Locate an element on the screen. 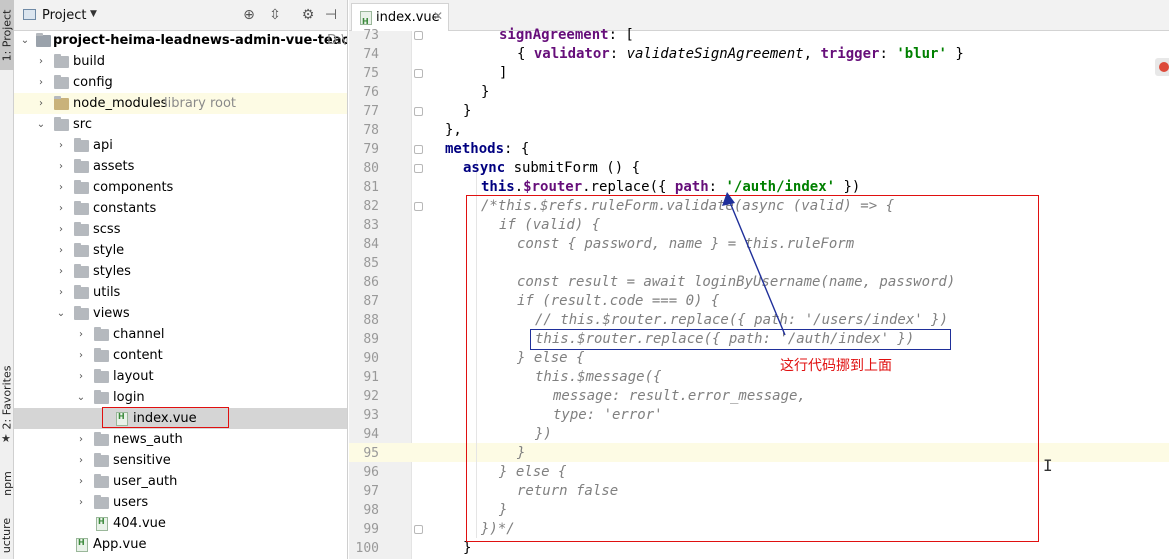  close-icon: ✕ is located at coordinates (438, 16).